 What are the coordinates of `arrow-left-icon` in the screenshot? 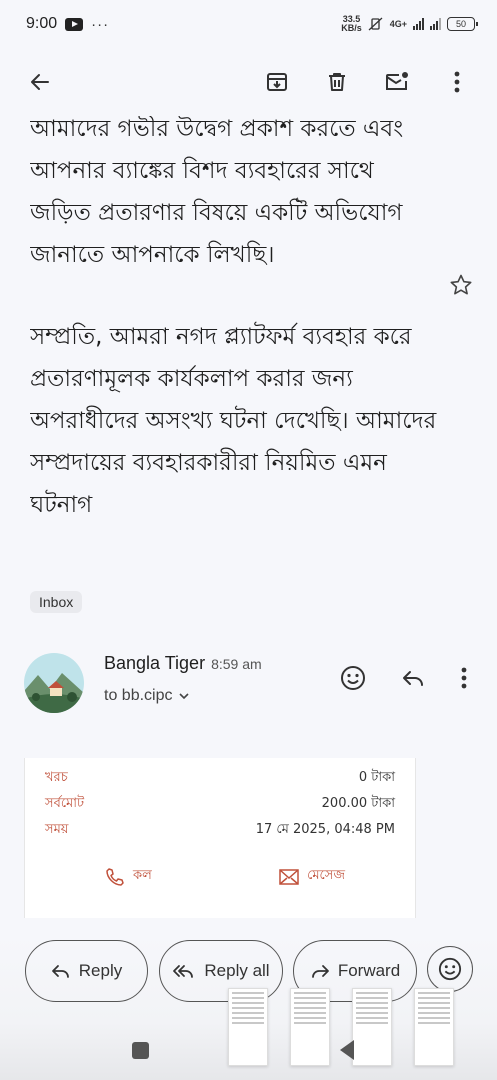 It's located at (40, 82).